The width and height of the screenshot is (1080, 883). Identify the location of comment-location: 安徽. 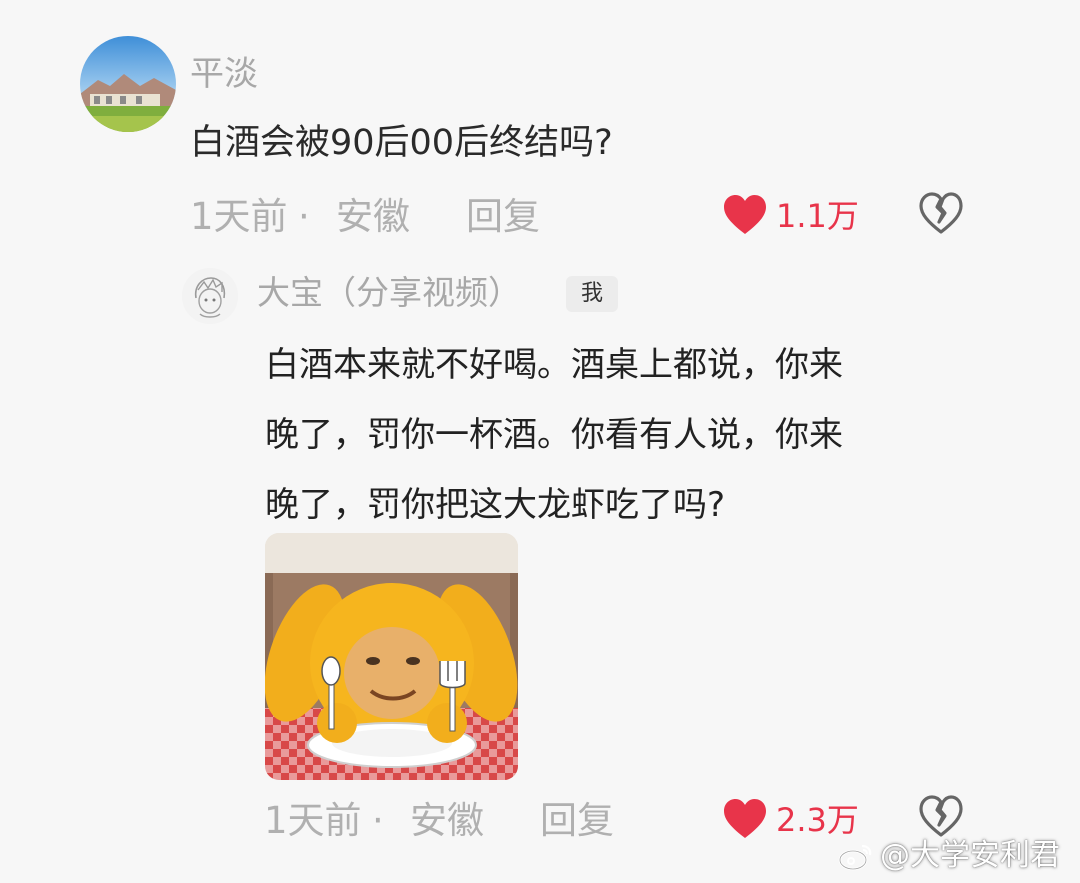
(373, 216).